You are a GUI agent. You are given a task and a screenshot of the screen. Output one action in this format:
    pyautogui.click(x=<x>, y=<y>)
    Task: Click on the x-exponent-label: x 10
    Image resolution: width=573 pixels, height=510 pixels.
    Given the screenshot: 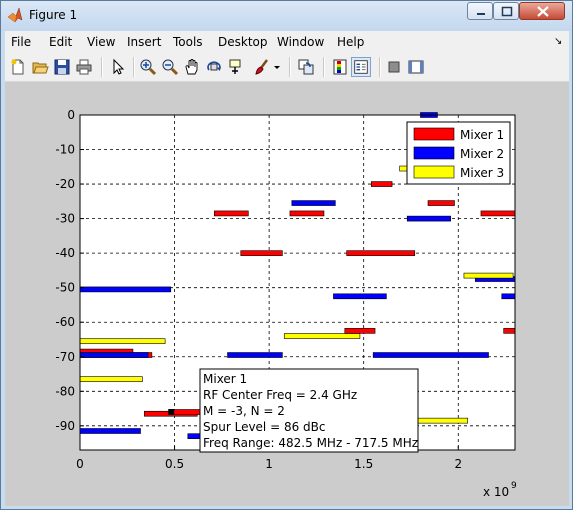 What is the action you would take?
    pyautogui.click(x=496, y=492)
    